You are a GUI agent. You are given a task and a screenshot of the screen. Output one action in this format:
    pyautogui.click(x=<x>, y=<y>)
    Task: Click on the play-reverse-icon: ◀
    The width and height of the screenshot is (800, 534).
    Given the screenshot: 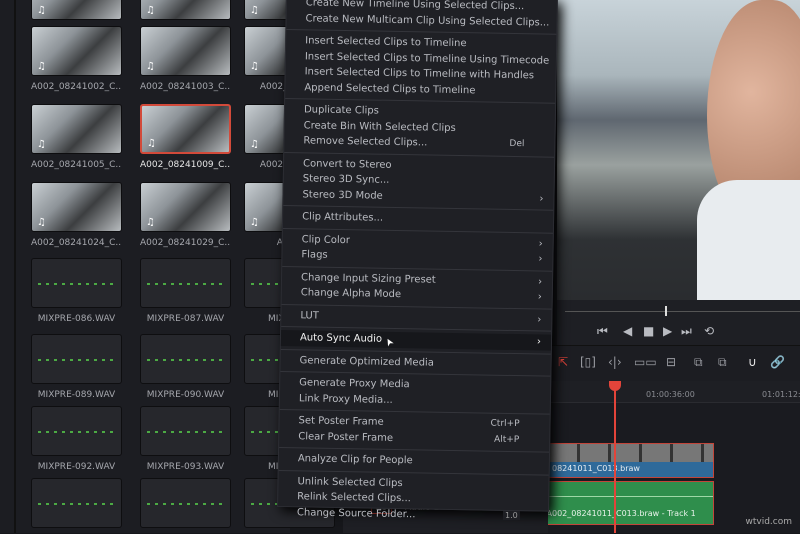 What is the action you would take?
    pyautogui.click(x=627, y=331)
    